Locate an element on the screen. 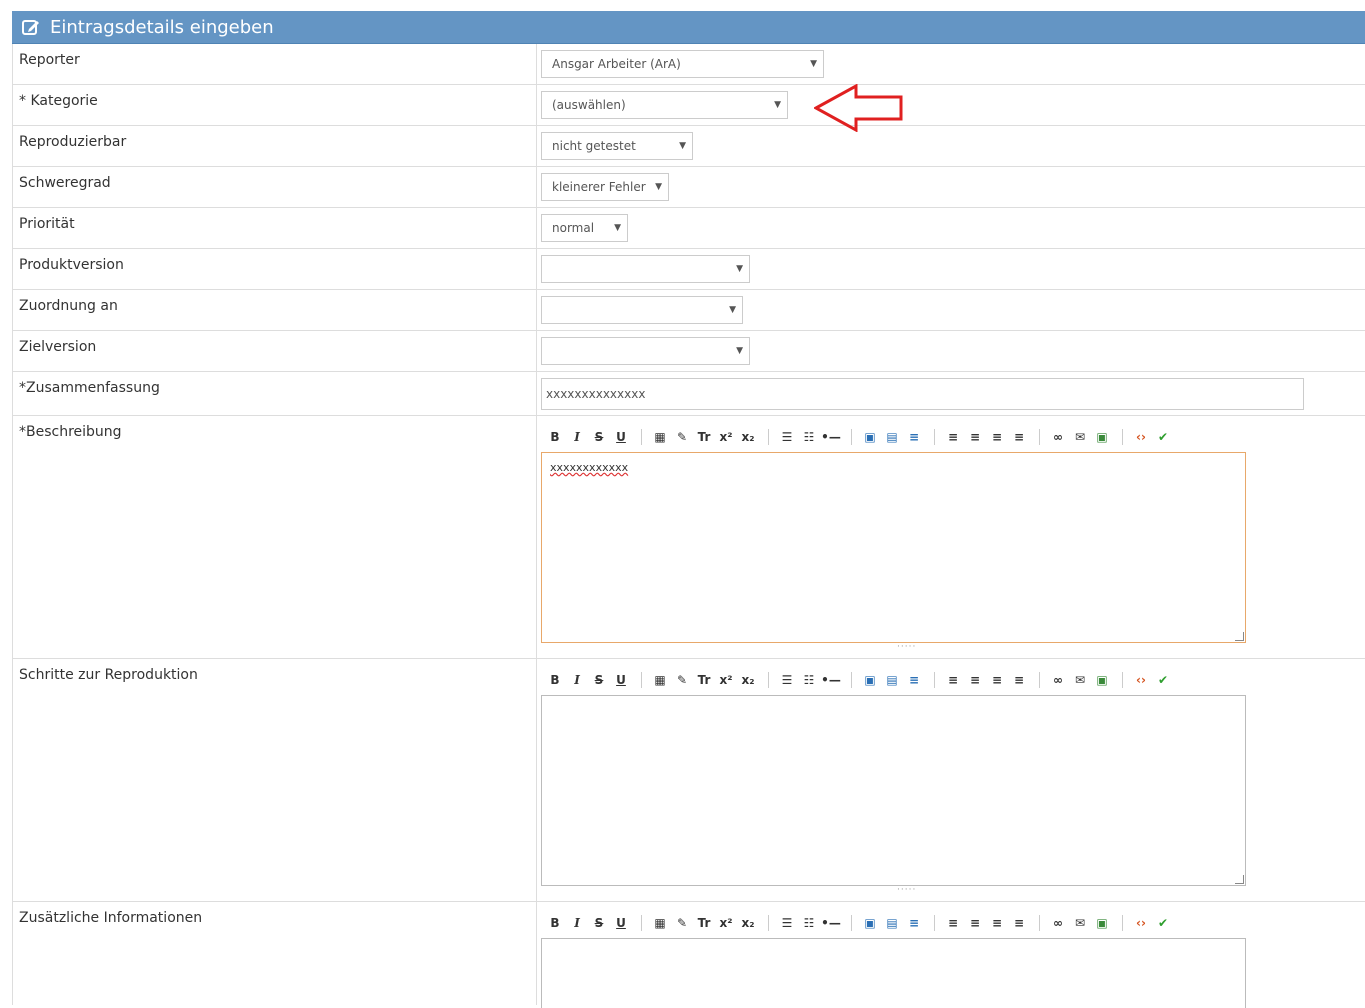 Image resolution: width=1365 pixels, height=1008 pixels. schweregrad-select: kleinerer Fehler ▼ is located at coordinates (605, 187).